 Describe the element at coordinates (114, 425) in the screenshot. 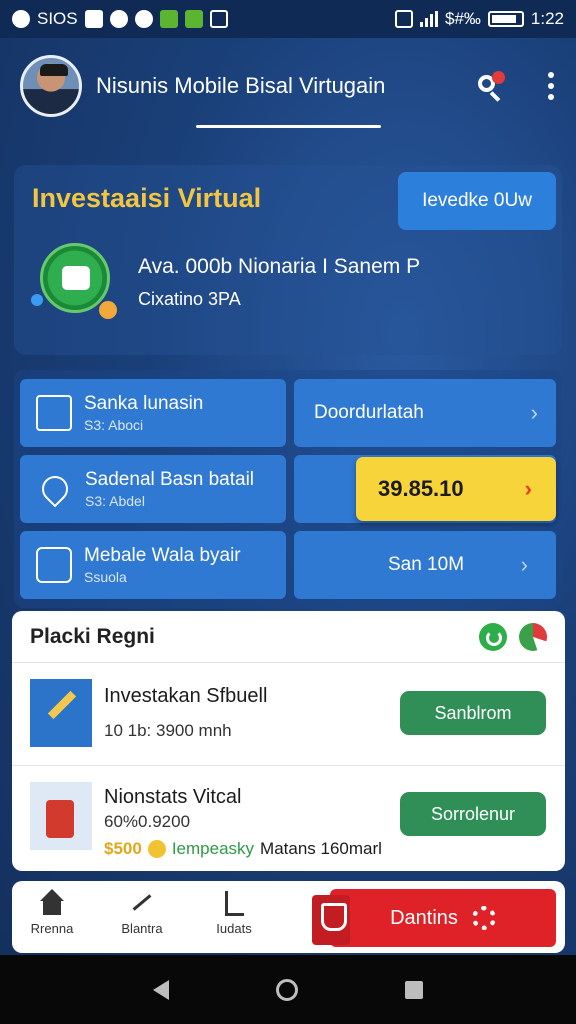

I see `tile-sub: S3: Aboci` at that location.